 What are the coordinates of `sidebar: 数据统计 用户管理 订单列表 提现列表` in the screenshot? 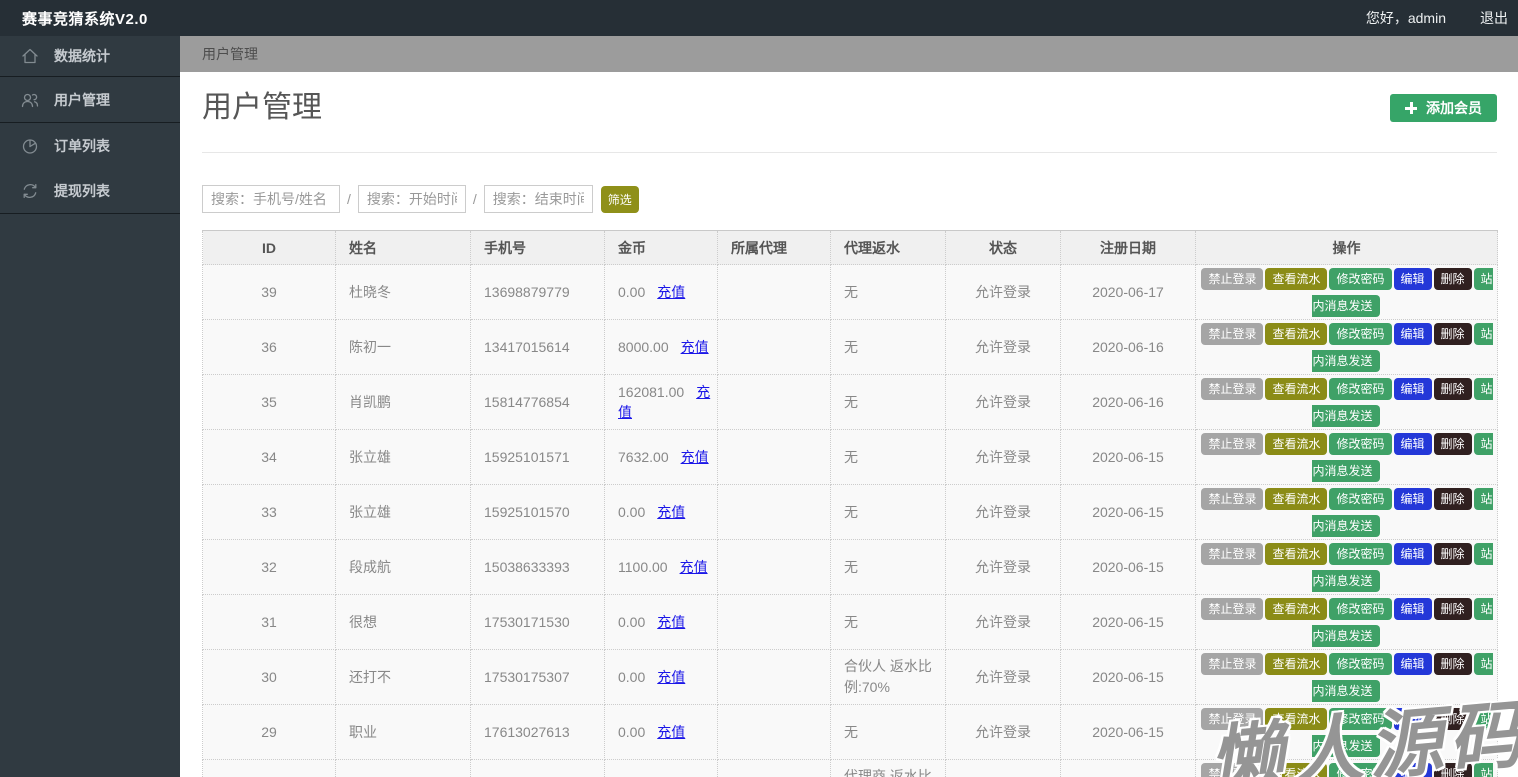 It's located at (90, 406).